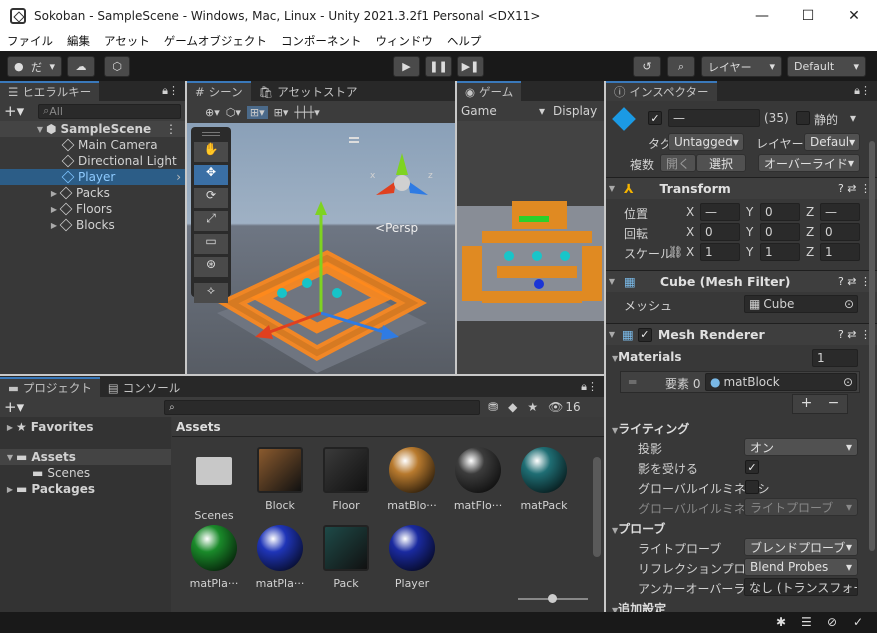 Image resolution: width=877 pixels, height=633 pixels. Describe the element at coordinates (780, 232) in the screenshot. I see `rot-y-field: 0` at that location.